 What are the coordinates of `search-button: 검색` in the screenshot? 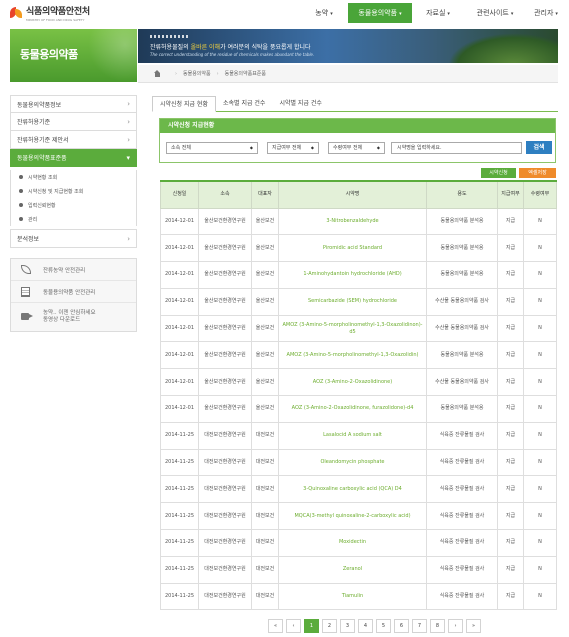 It's located at (539, 147).